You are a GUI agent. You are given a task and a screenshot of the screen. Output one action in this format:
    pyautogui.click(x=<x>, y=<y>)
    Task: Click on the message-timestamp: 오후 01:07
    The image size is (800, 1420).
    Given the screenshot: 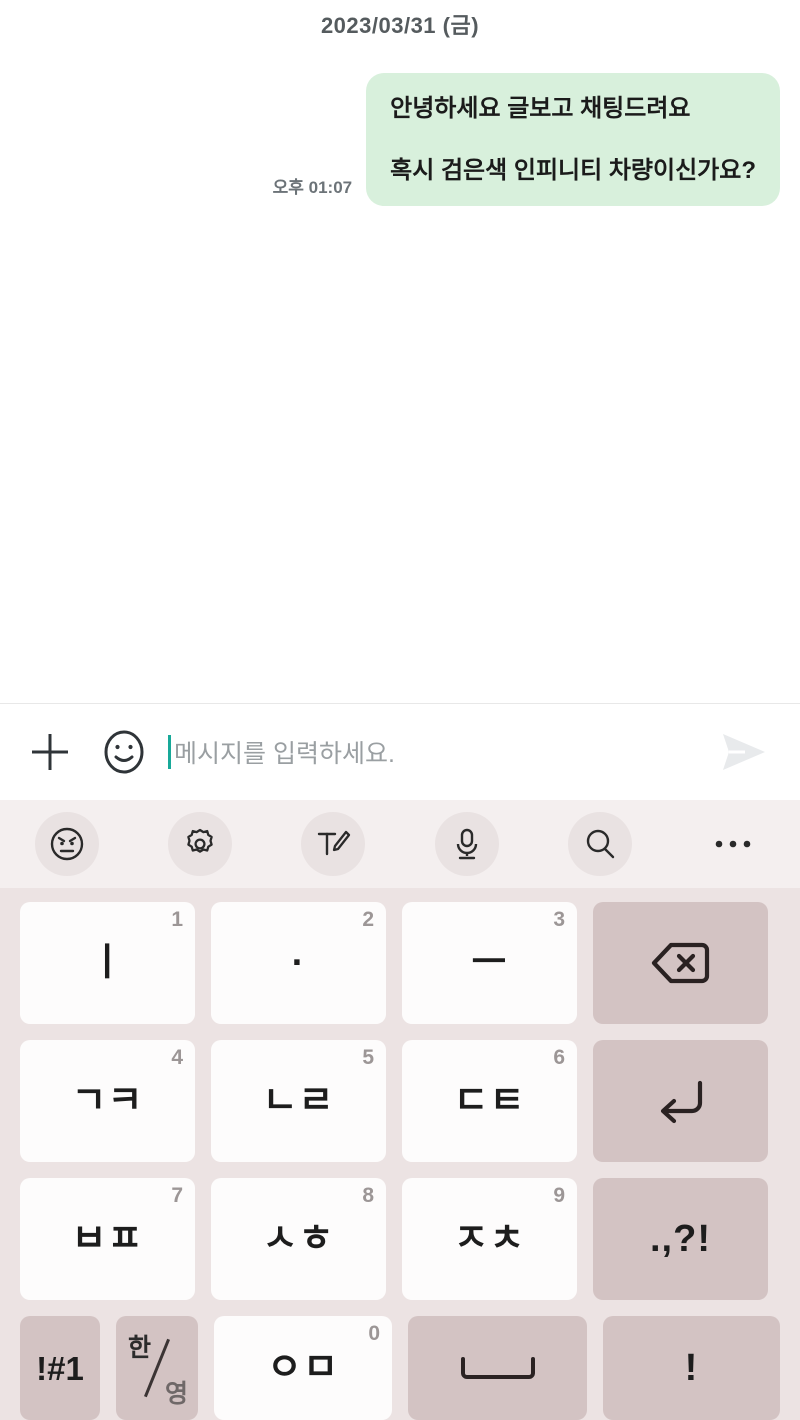 What is the action you would take?
    pyautogui.click(x=312, y=188)
    